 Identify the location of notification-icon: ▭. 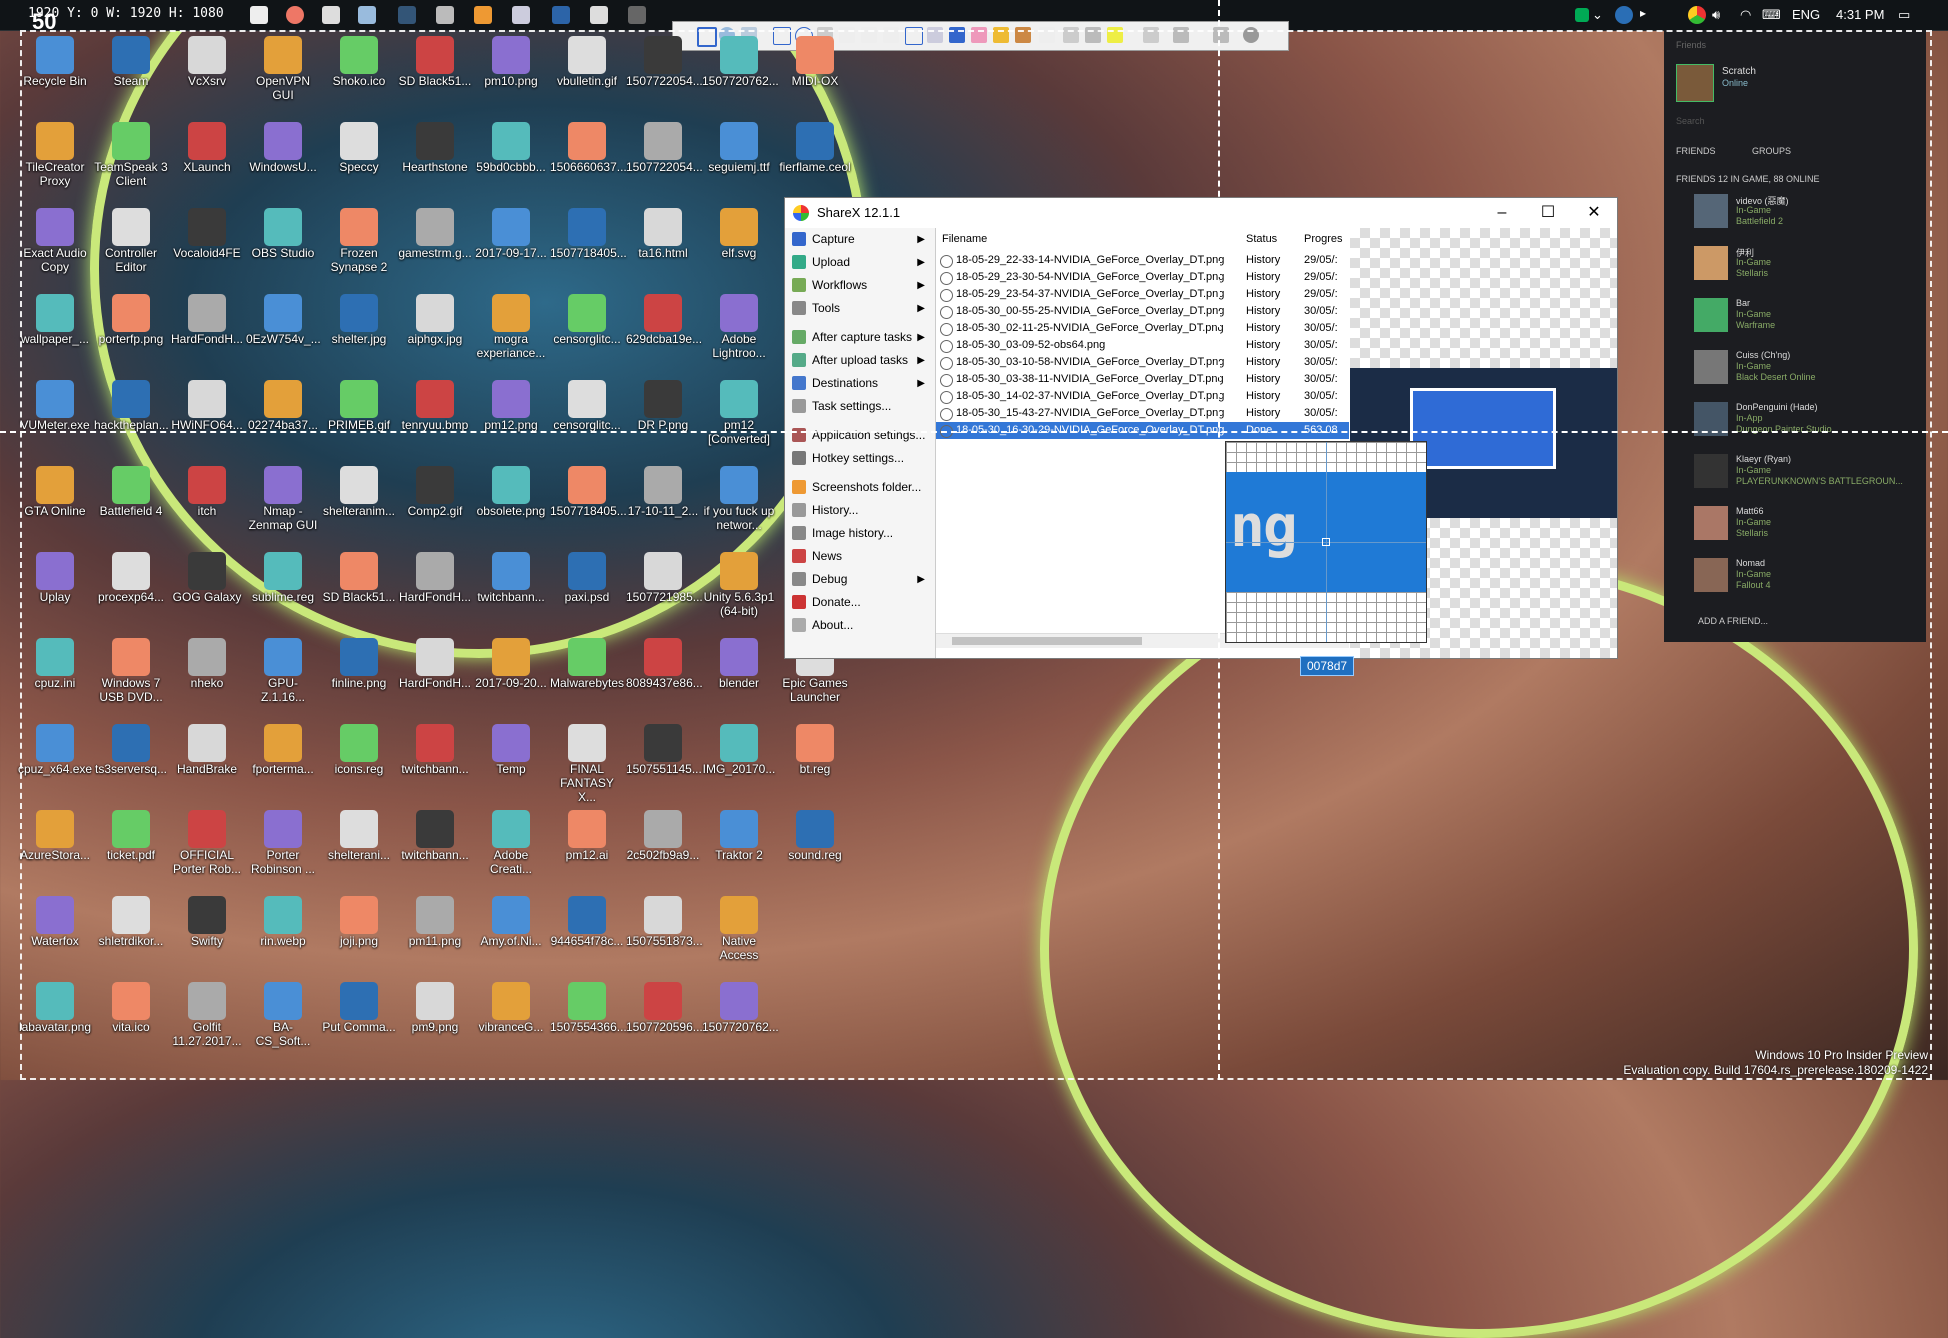
(1904, 15).